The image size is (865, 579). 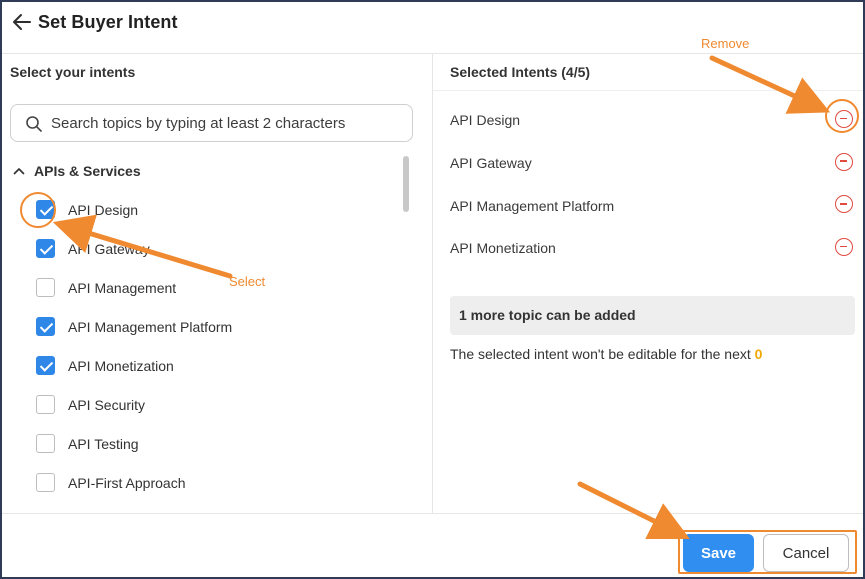 I want to click on intent-item-api-management: API Management, so click(x=216, y=287).